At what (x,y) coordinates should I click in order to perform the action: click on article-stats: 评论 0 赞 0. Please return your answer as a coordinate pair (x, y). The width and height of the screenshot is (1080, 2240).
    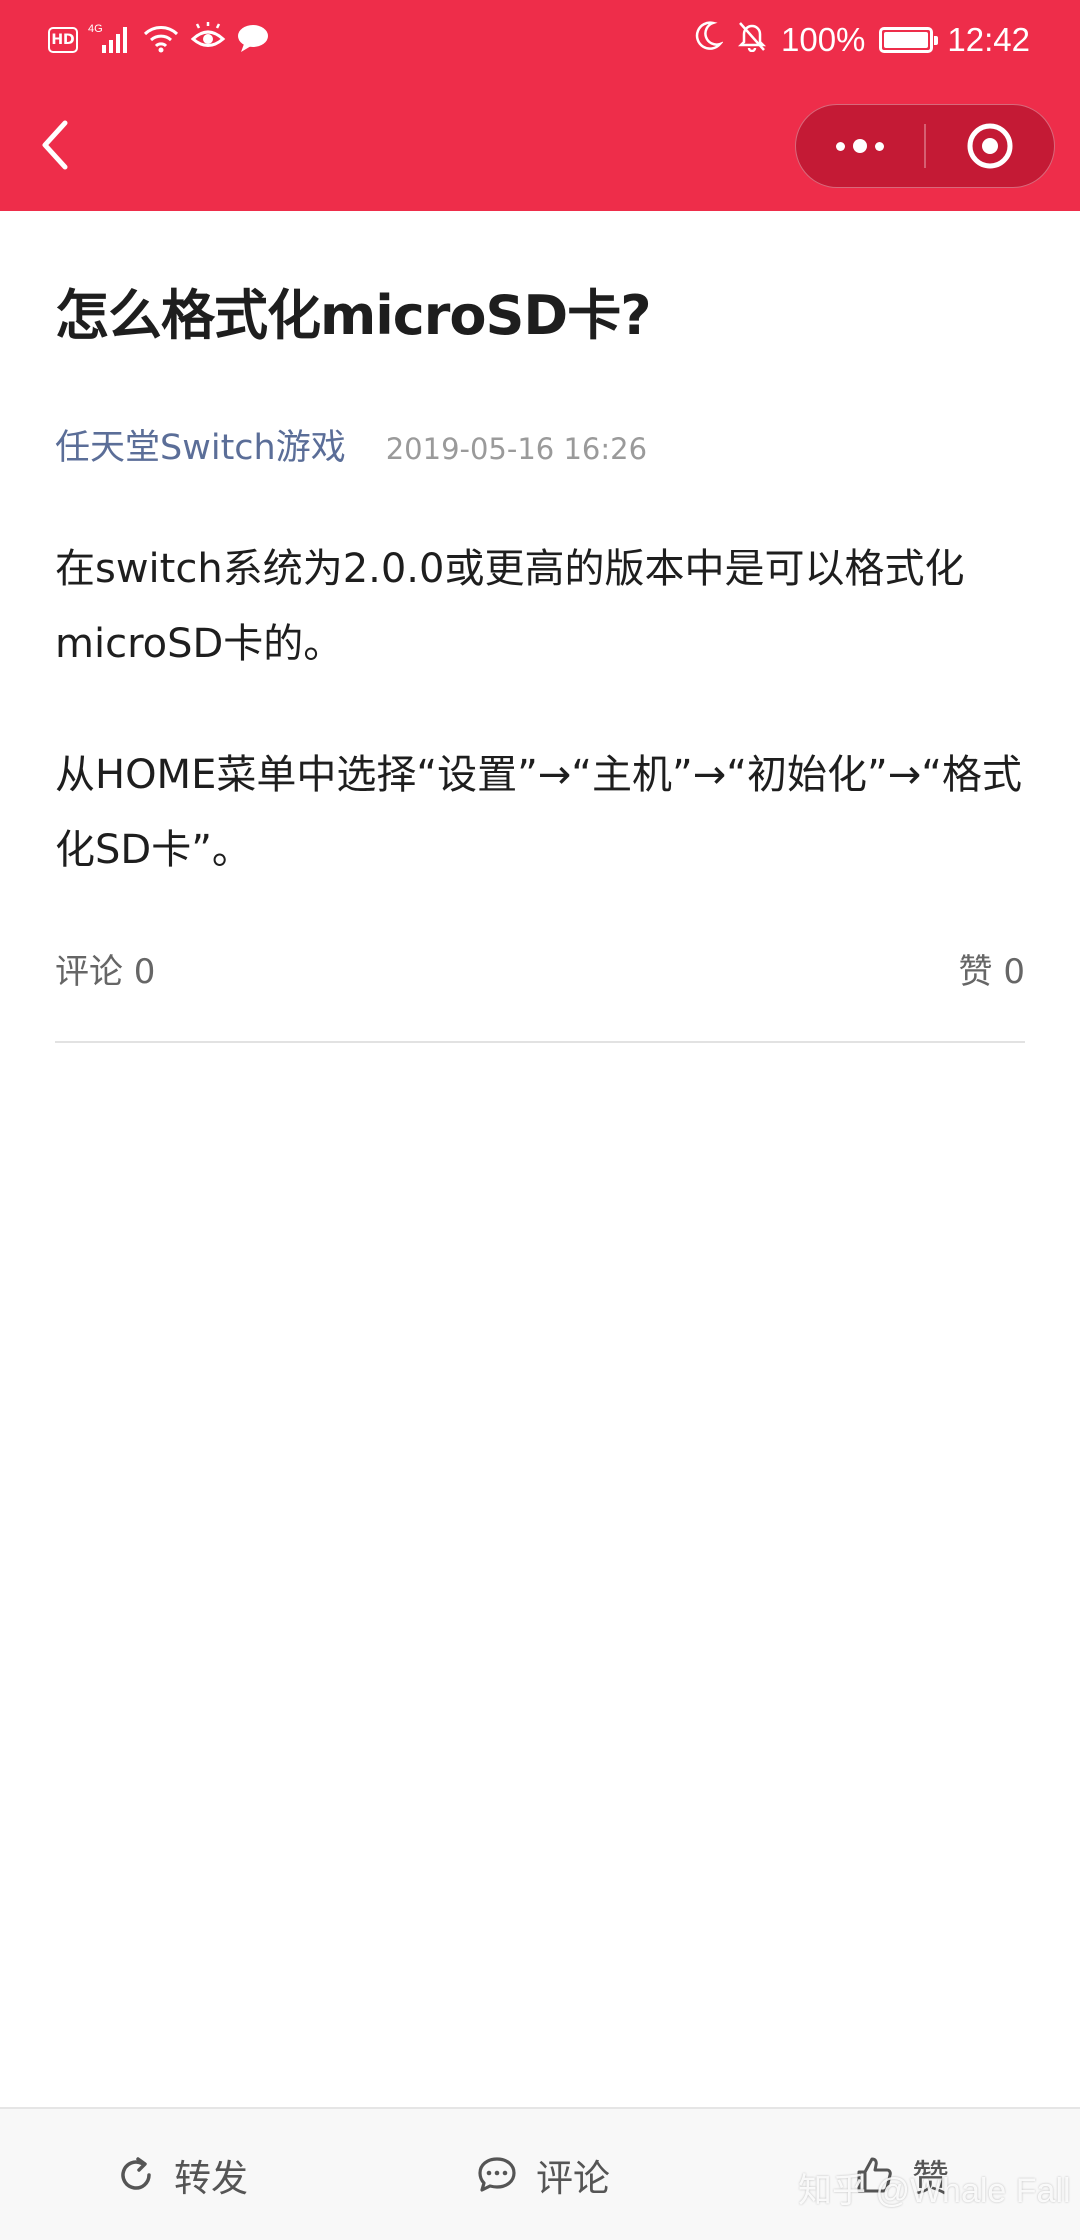
    Looking at the image, I should click on (540, 993).